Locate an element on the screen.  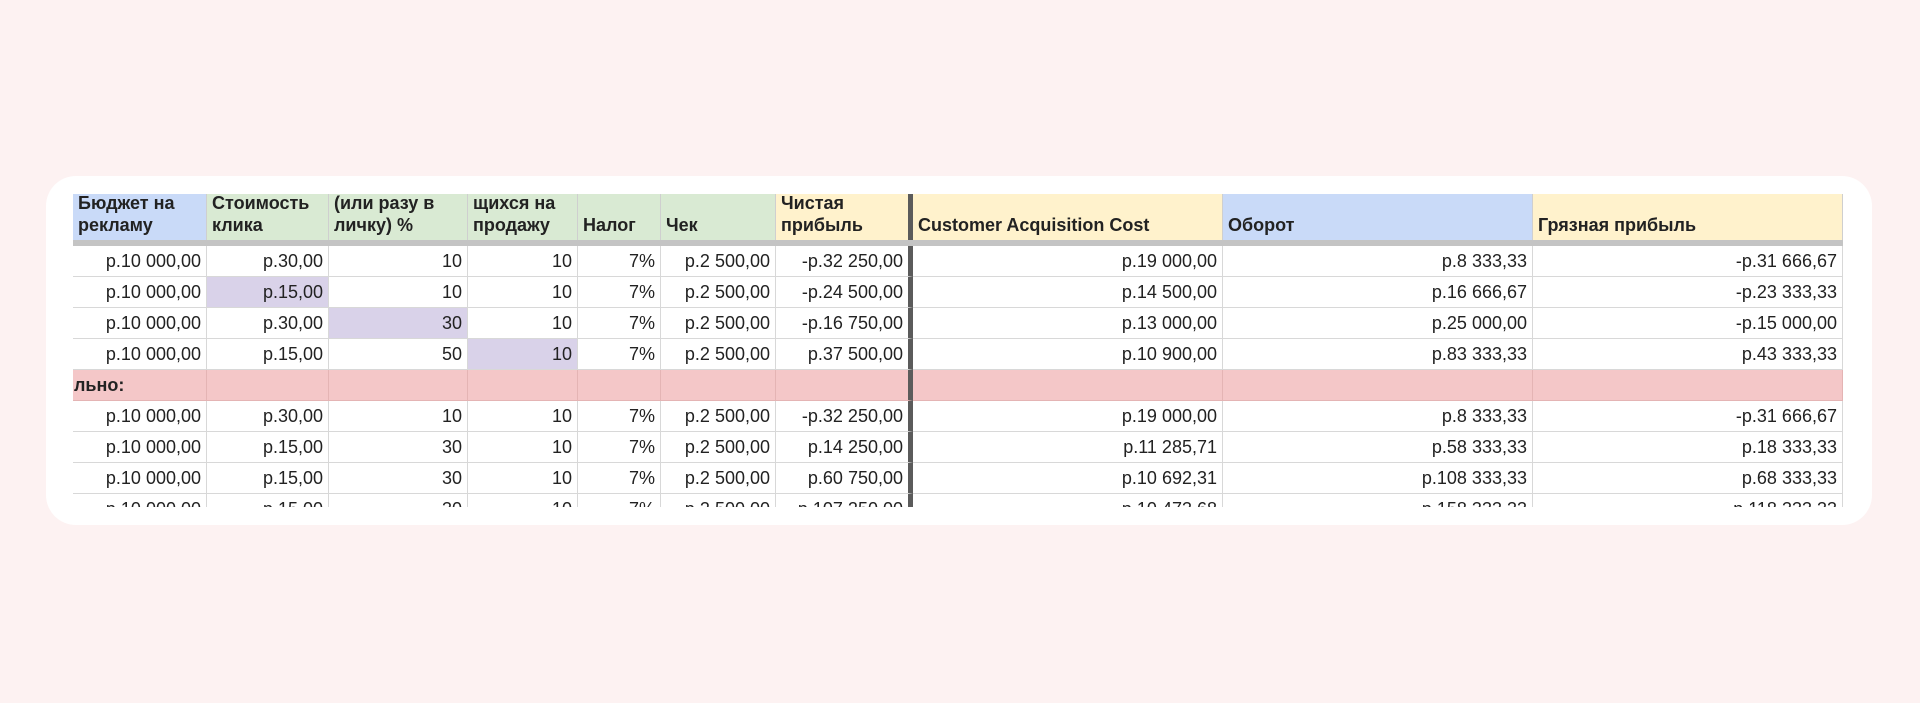
cell-conv: 50 is located at coordinates (398, 354).